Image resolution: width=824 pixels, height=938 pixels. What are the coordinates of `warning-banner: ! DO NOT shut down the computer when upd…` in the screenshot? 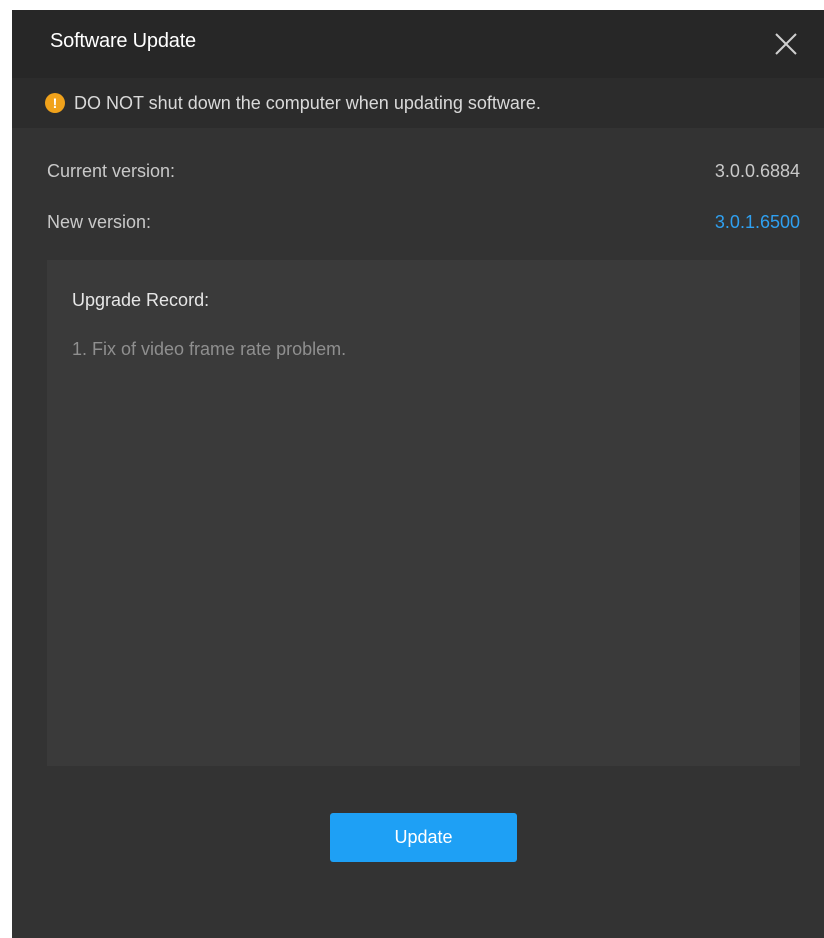 It's located at (418, 103).